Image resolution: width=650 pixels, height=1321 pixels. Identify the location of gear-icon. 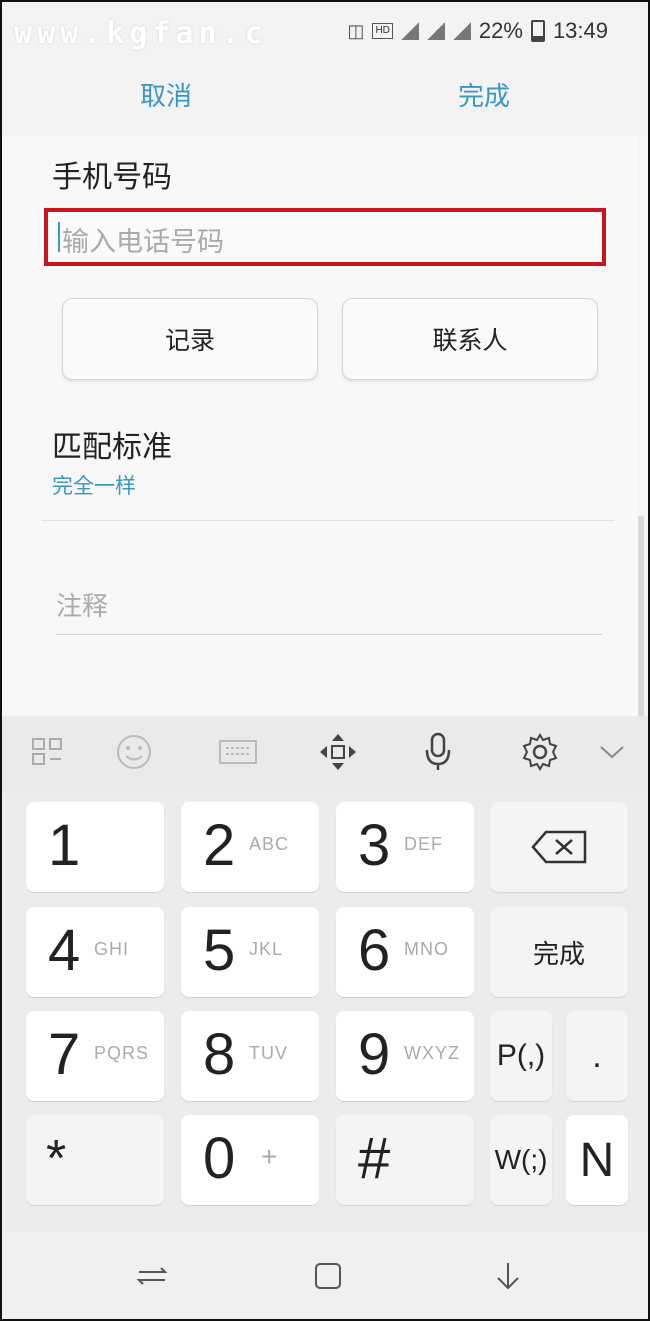
(540, 752).